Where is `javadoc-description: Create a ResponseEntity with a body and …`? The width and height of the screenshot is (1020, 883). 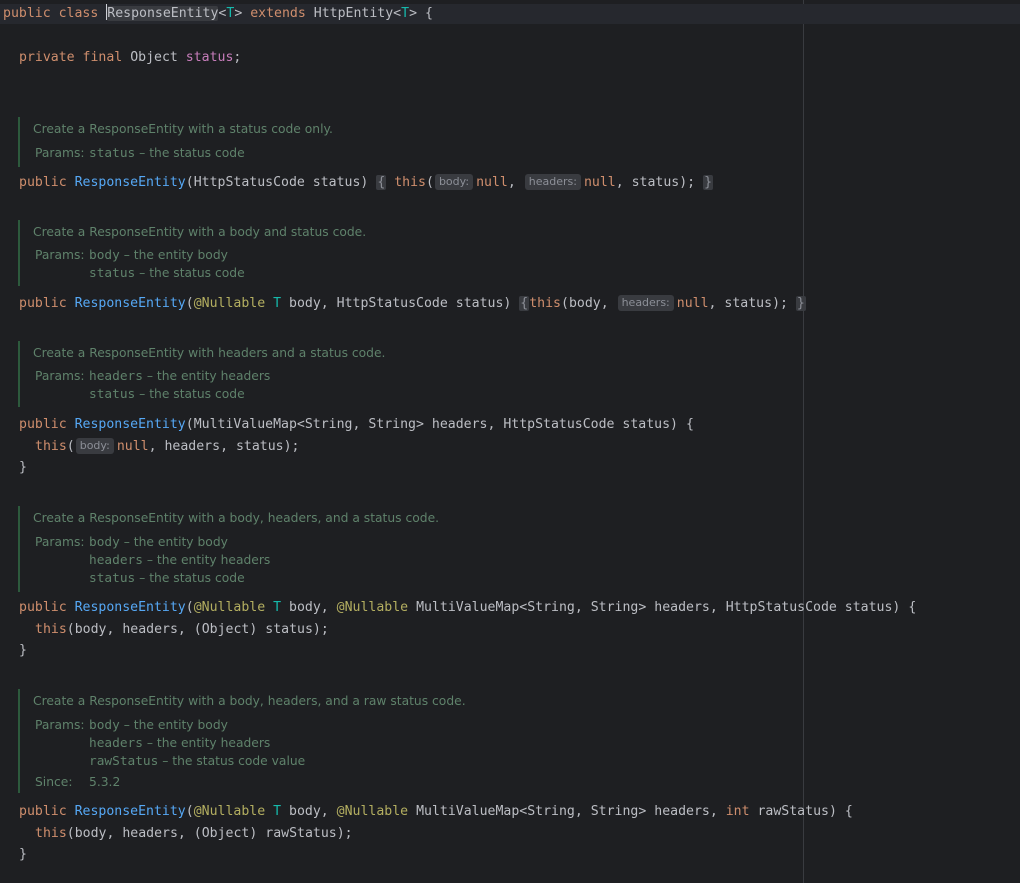
javadoc-description: Create a ResponseEntity with a body and … is located at coordinates (200, 232).